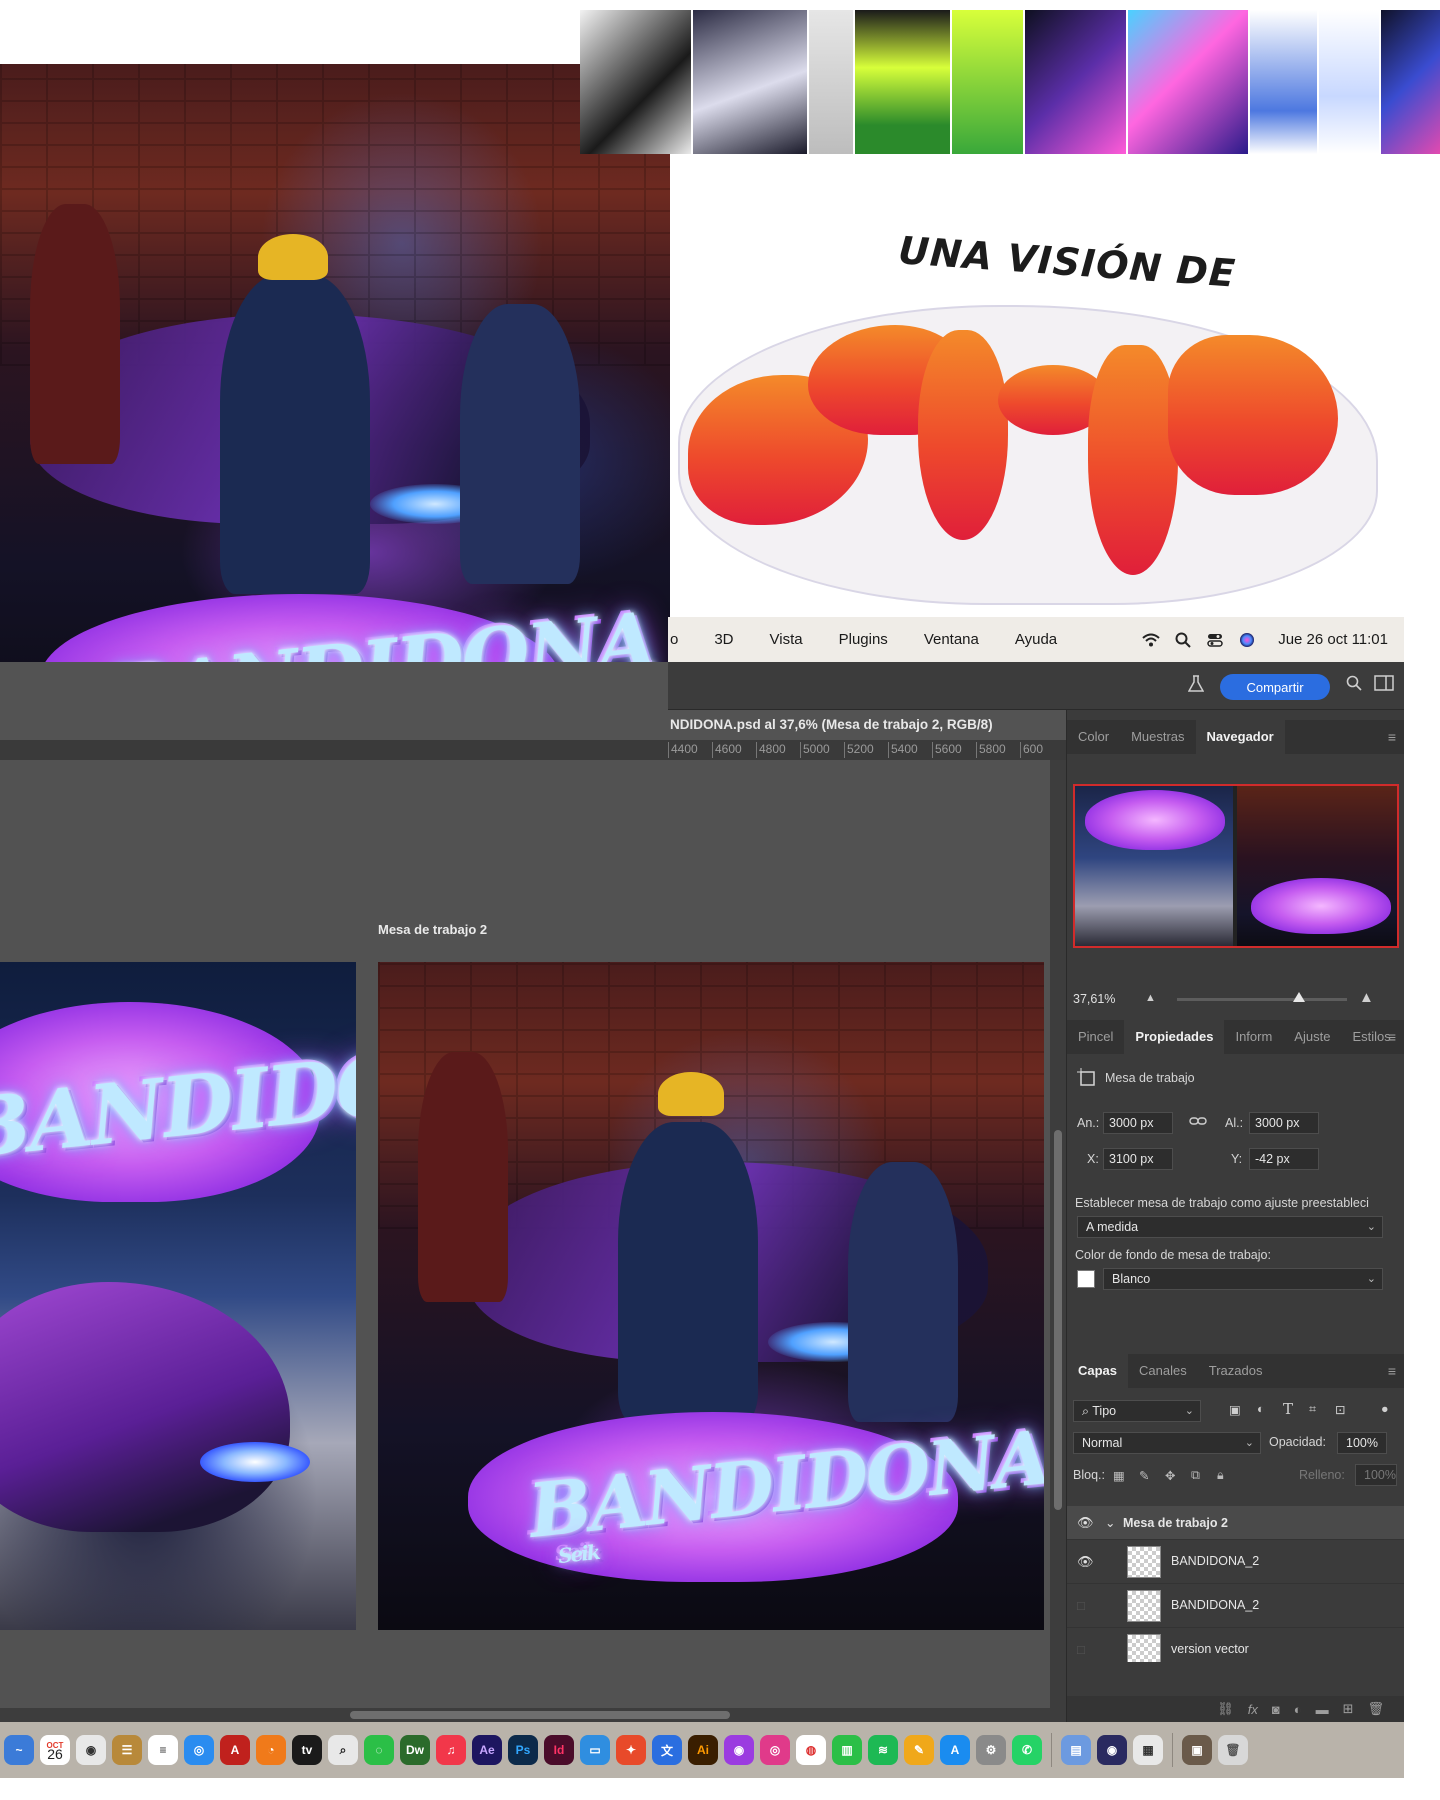 The width and height of the screenshot is (1440, 1800). Describe the element at coordinates (1183, 640) in the screenshot. I see `search-icon` at that location.